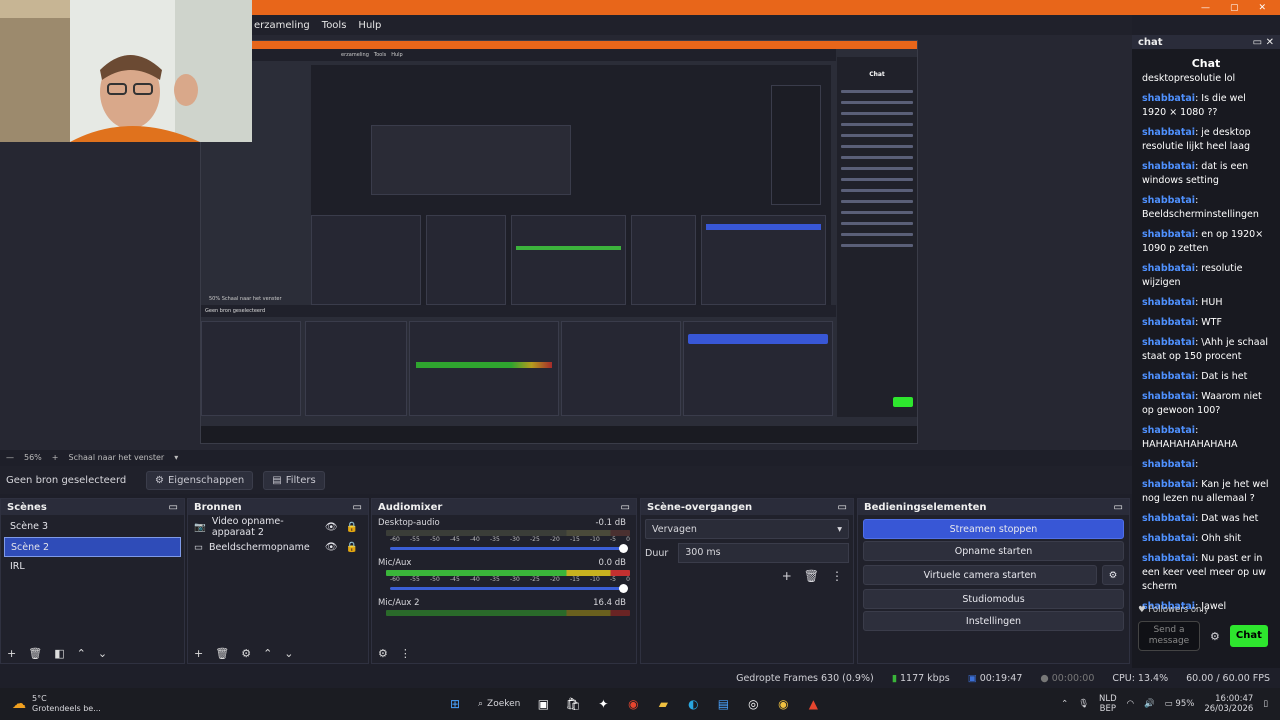 The height and width of the screenshot is (720, 1280). Describe the element at coordinates (663, 704) in the screenshot. I see `file-explorer-icon: ▰` at that location.